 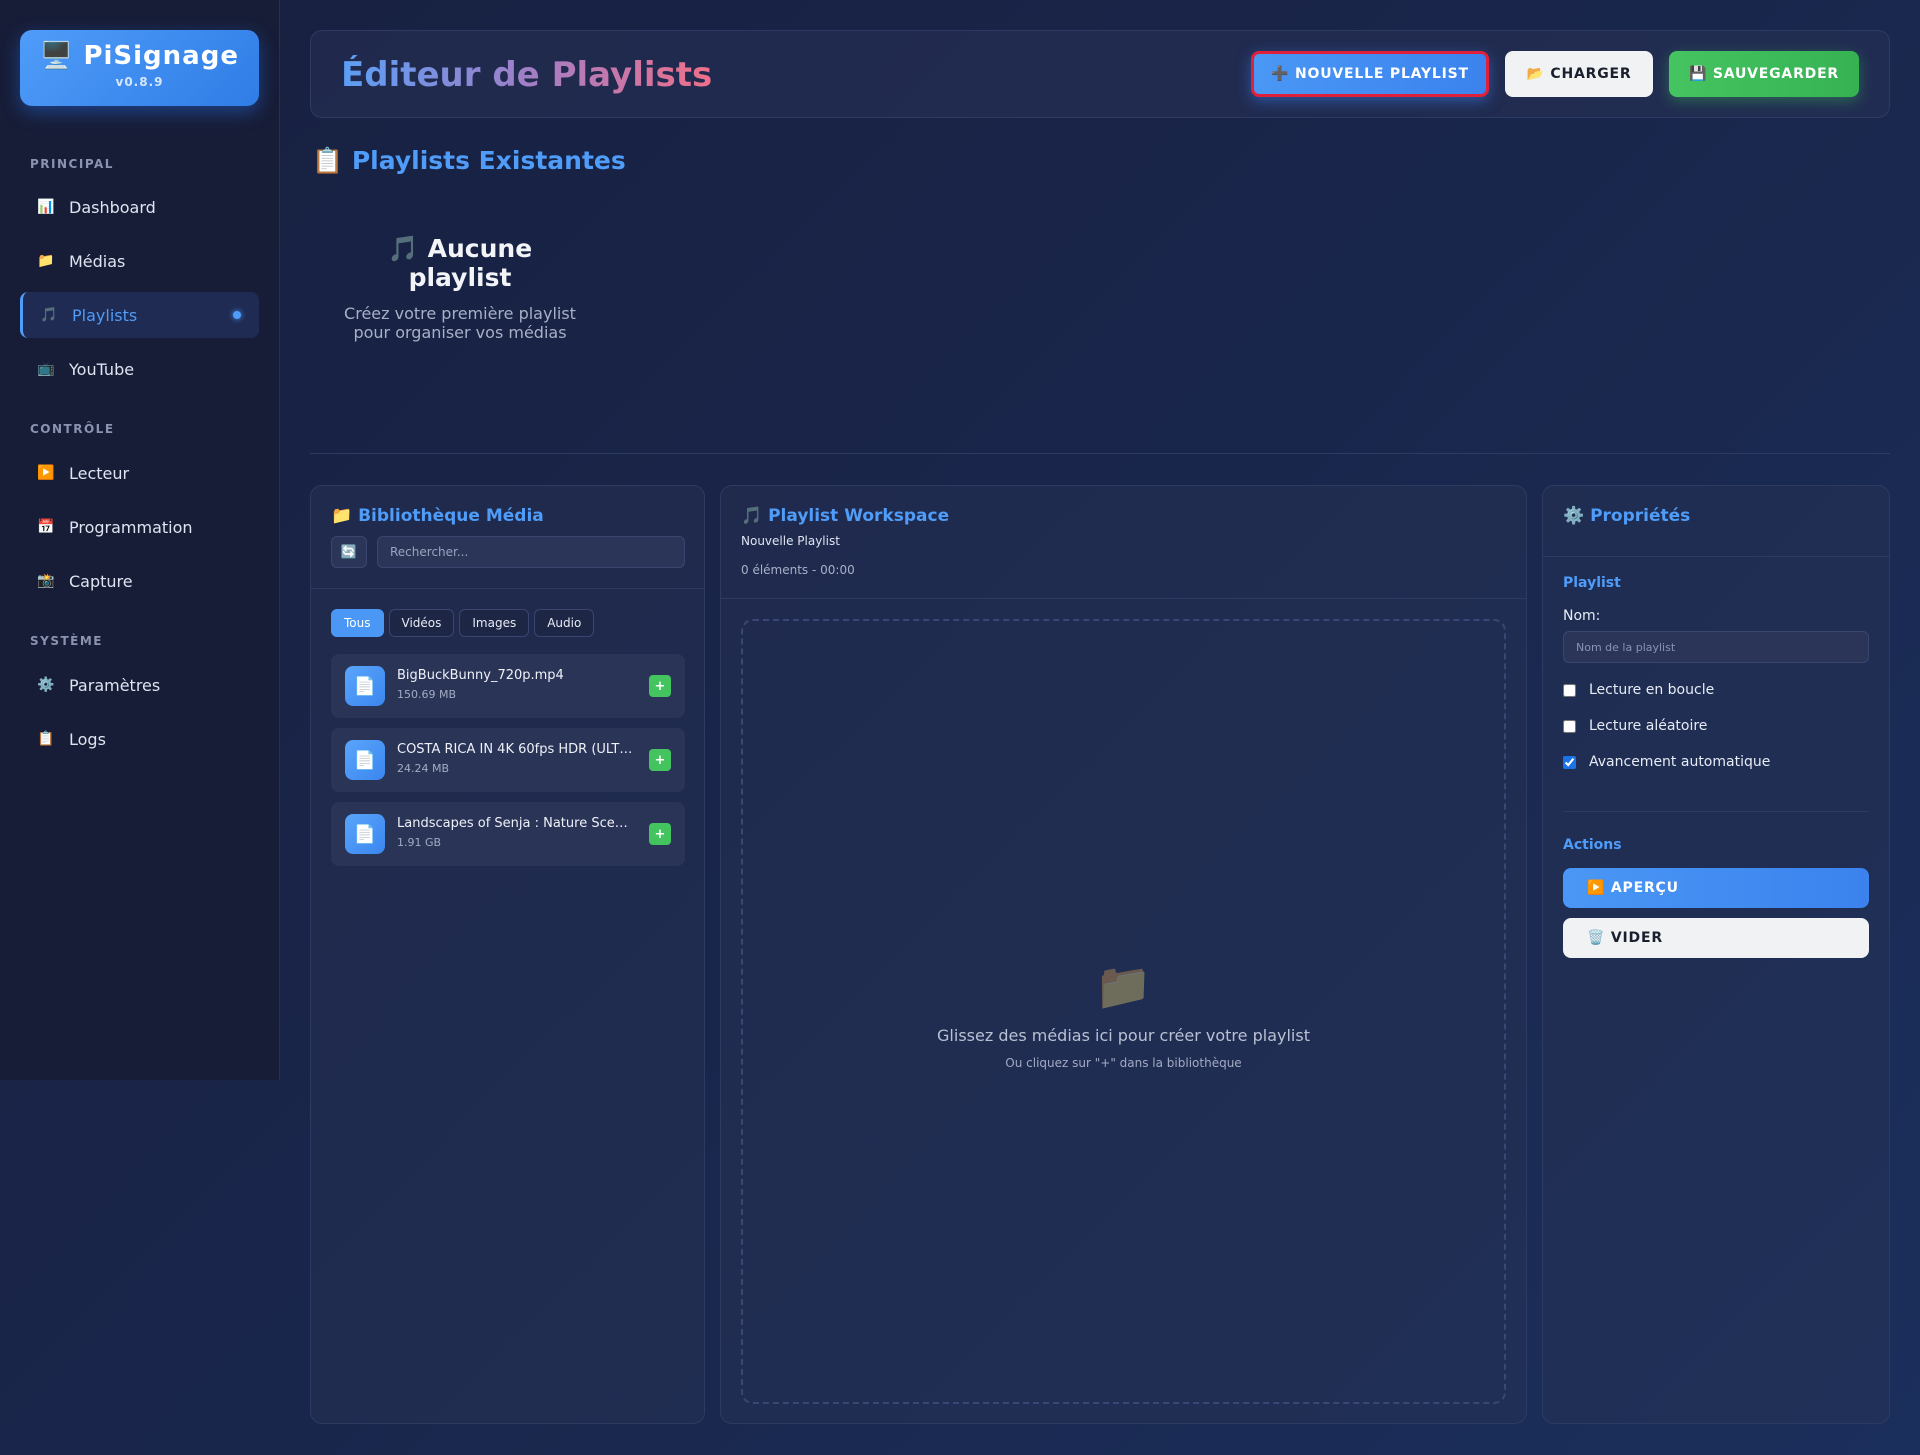 I want to click on tv-icon: 📺, so click(x=46, y=369).